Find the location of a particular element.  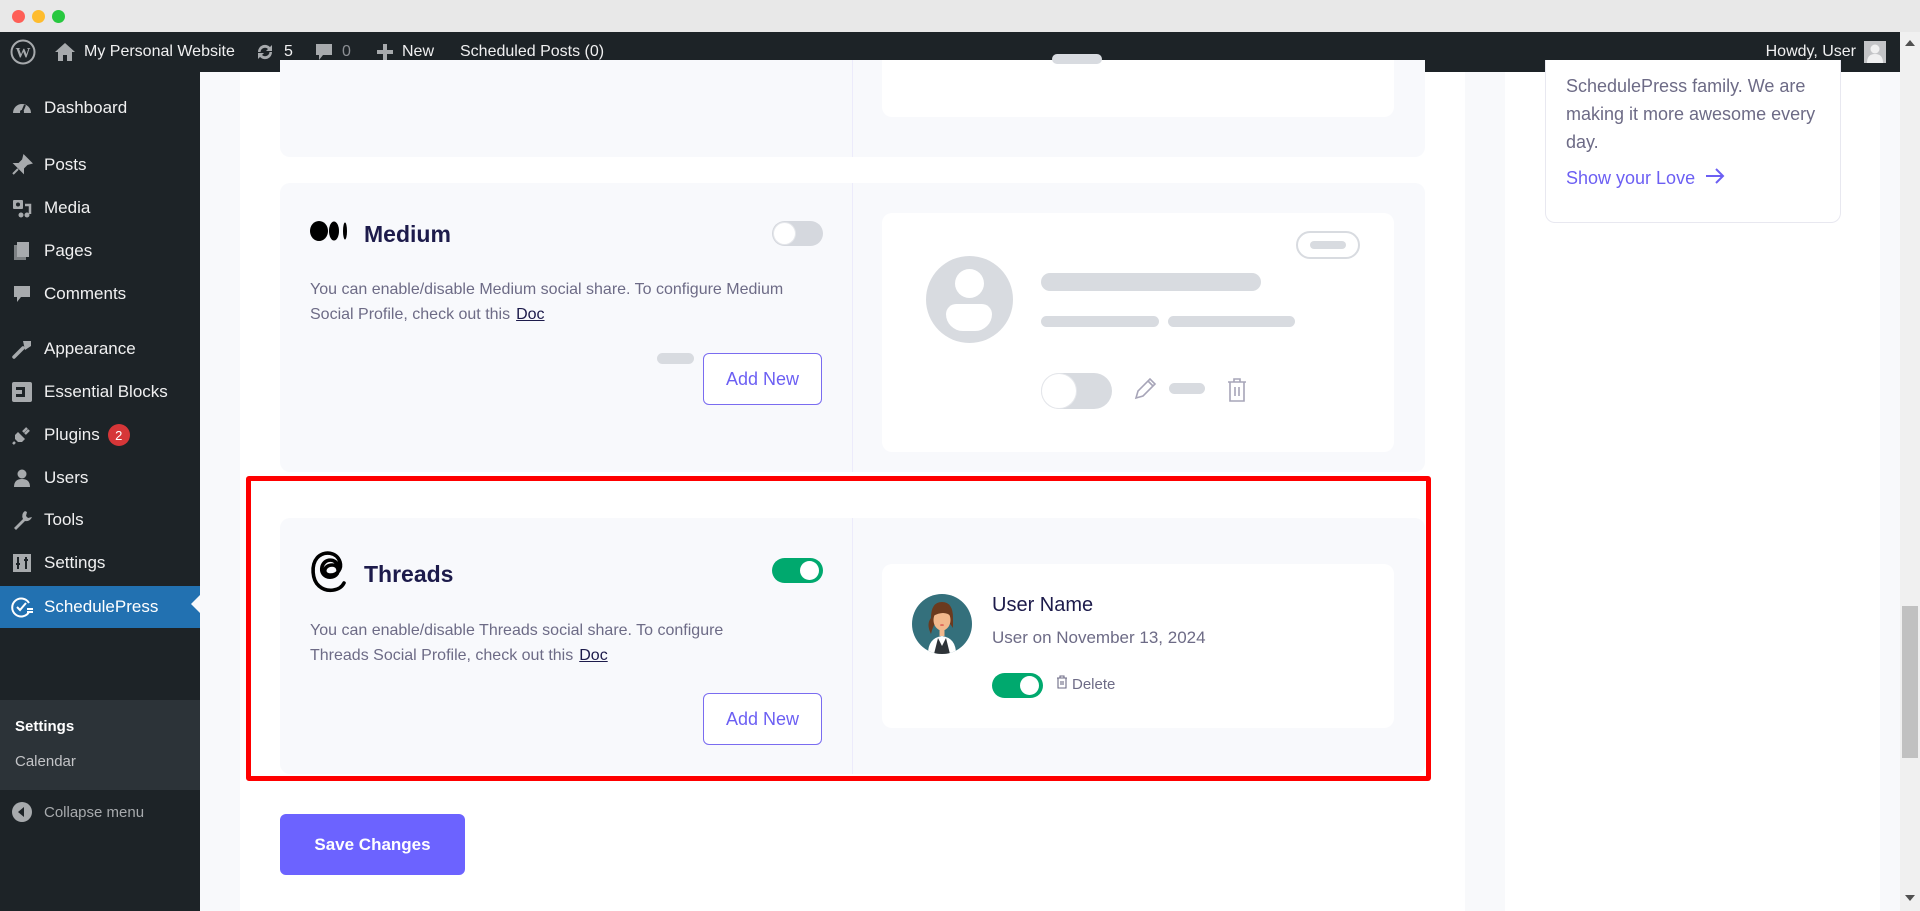

dashboard-icon is located at coordinates (22, 108).